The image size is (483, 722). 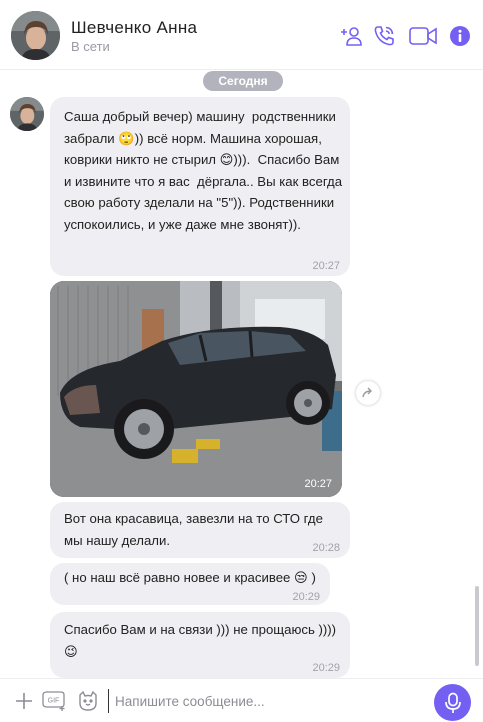 I want to click on gif-label: GIF, so click(x=54, y=701).